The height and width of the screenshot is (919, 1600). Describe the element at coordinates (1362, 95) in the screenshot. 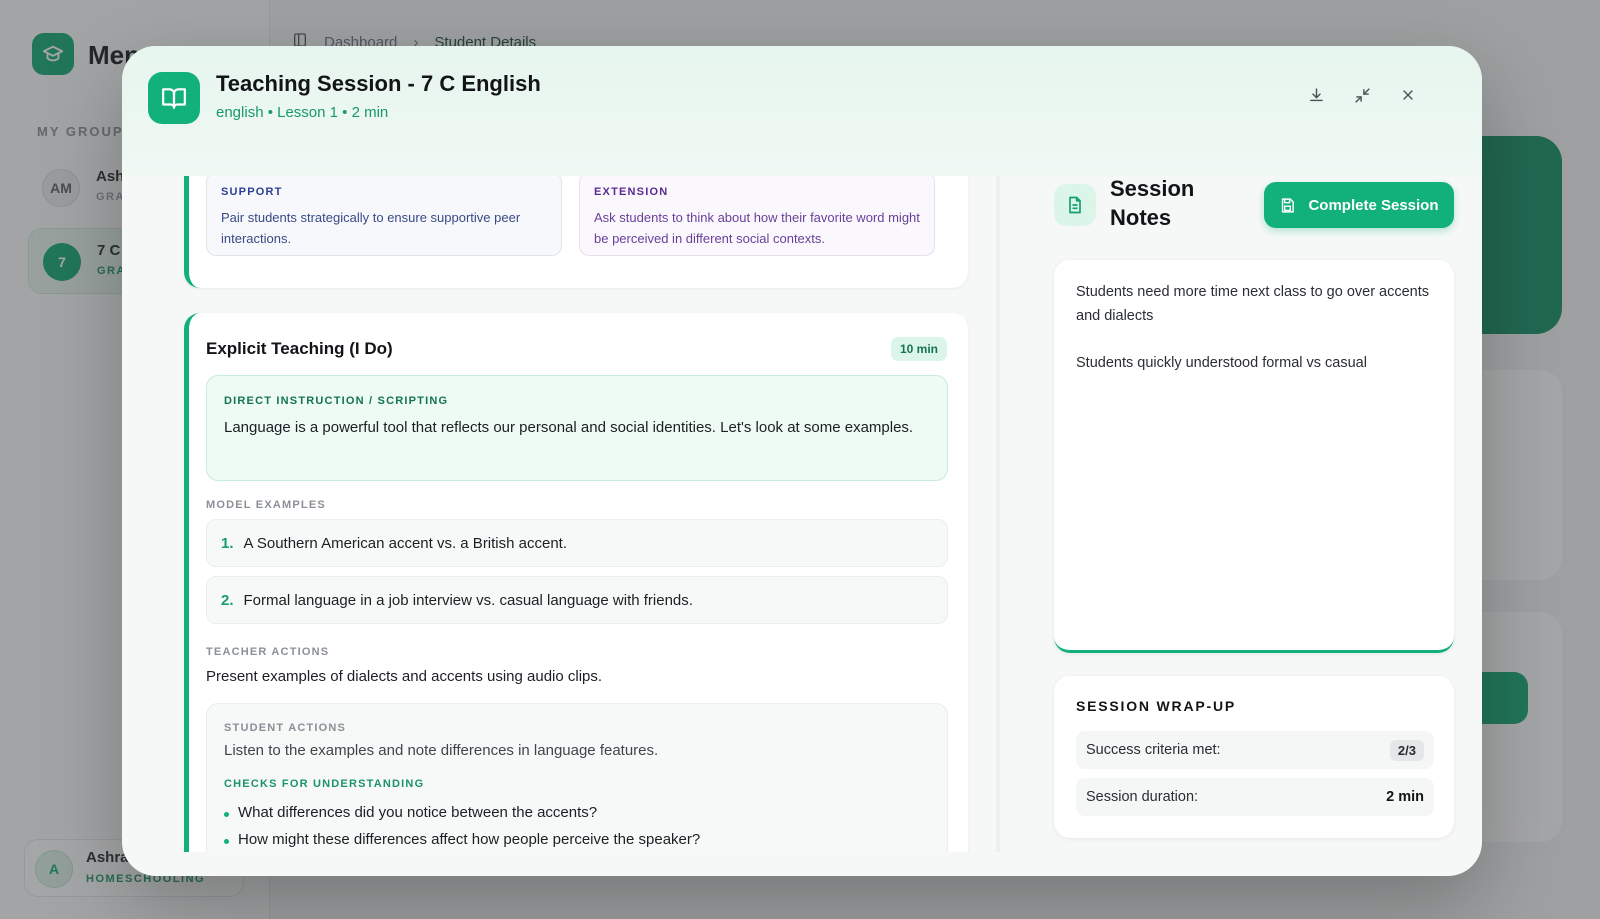

I see `minimize-icon` at that location.